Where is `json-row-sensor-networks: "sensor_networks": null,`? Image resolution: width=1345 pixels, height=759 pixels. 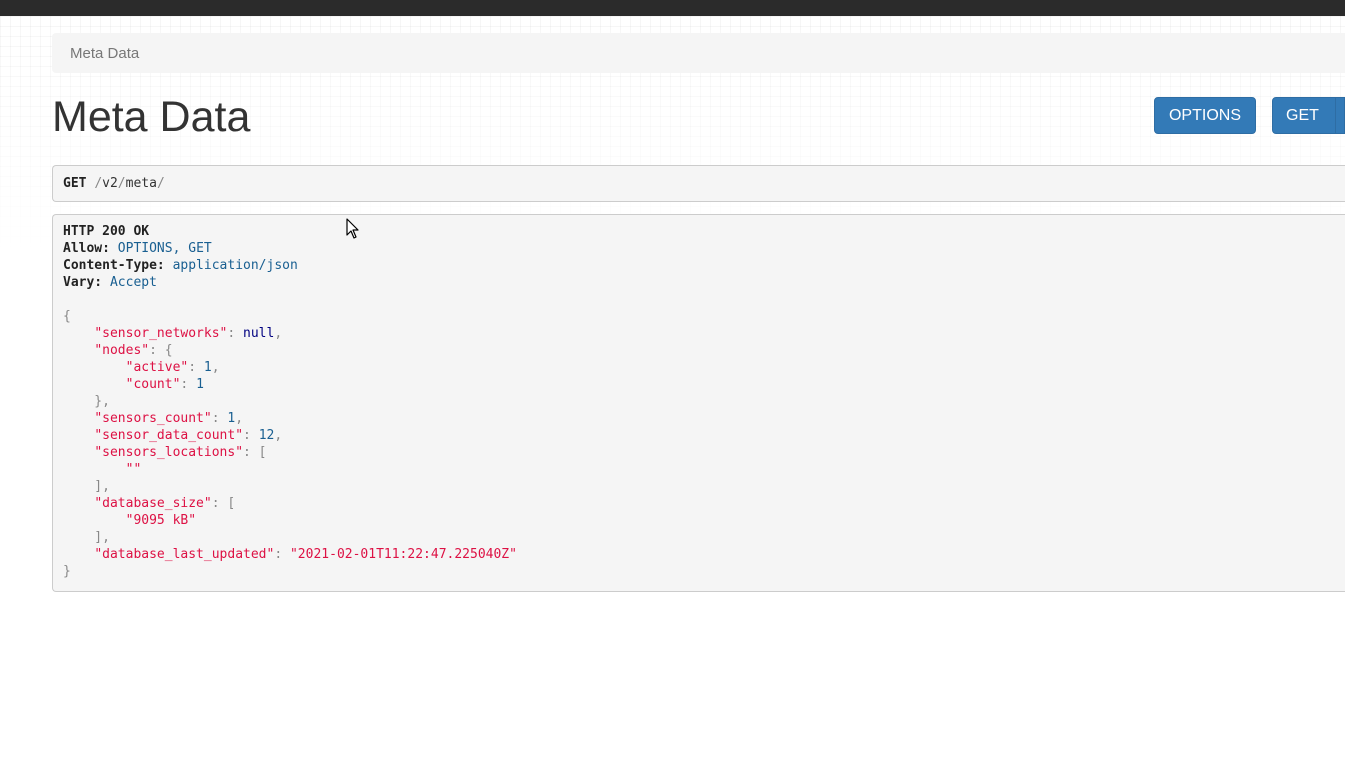 json-row-sensor-networks: "sensor_networks": null, is located at coordinates (188, 333).